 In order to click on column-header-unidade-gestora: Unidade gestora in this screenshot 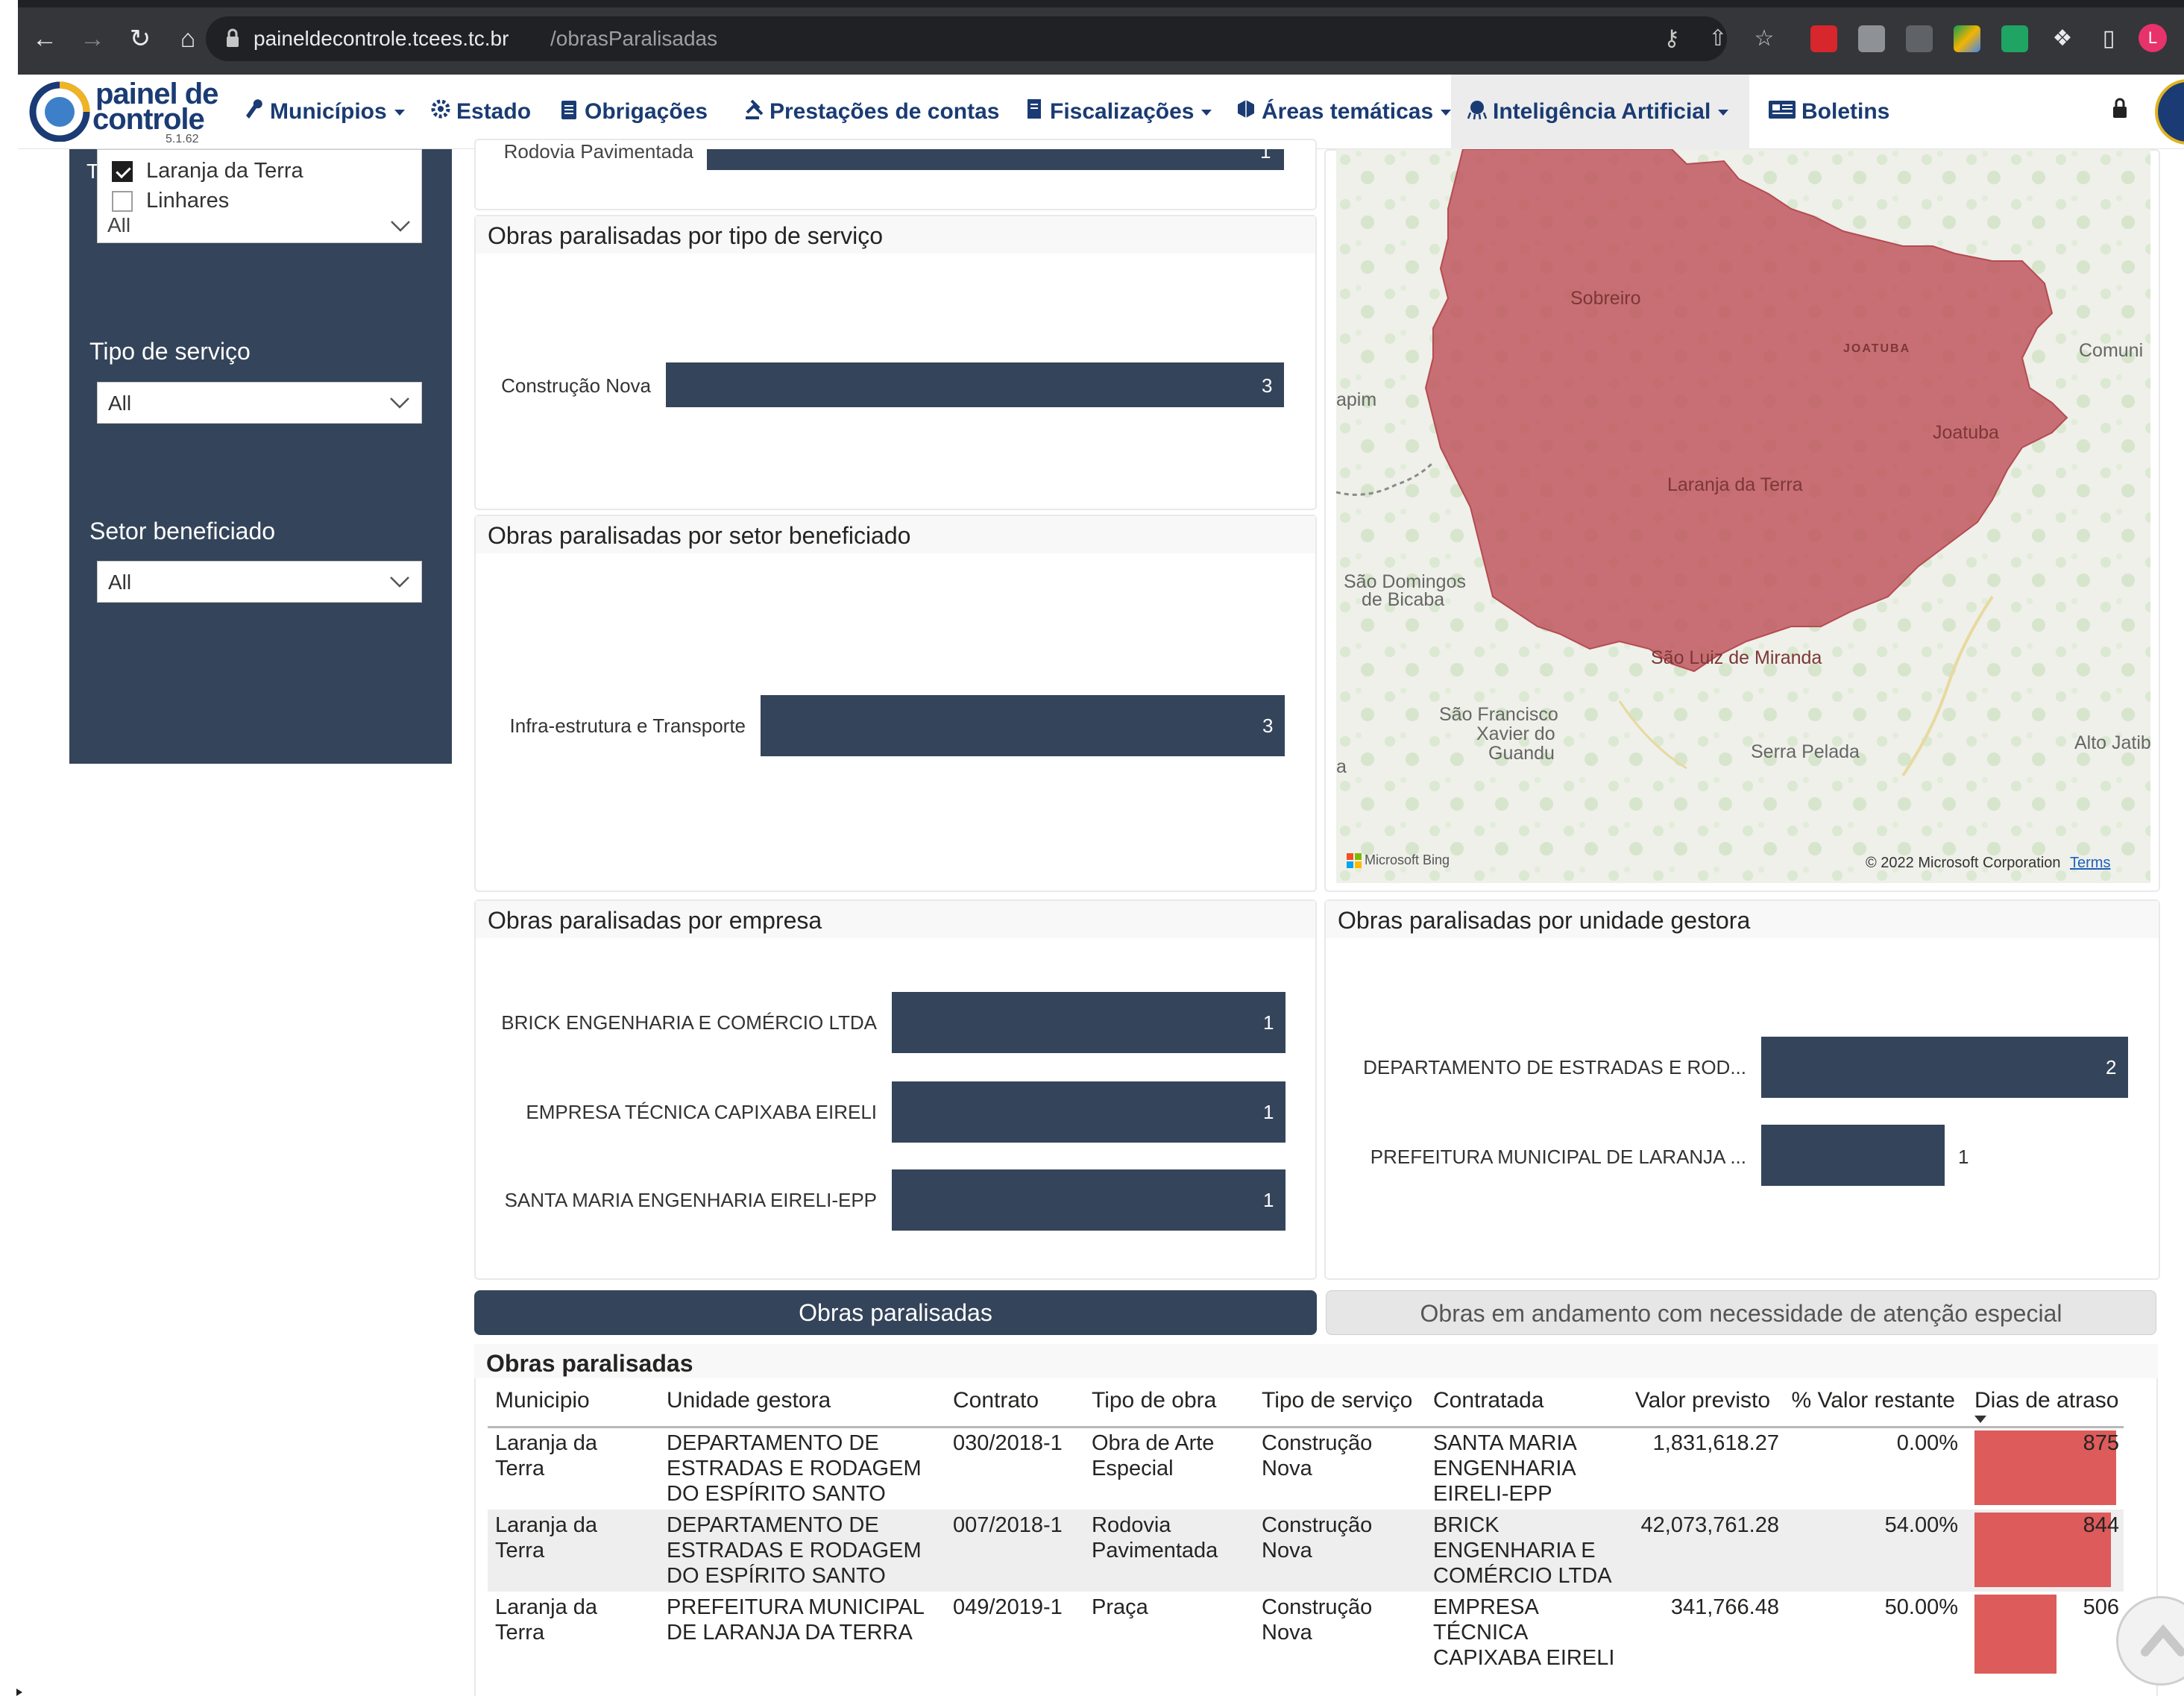, I will do `click(749, 1400)`.